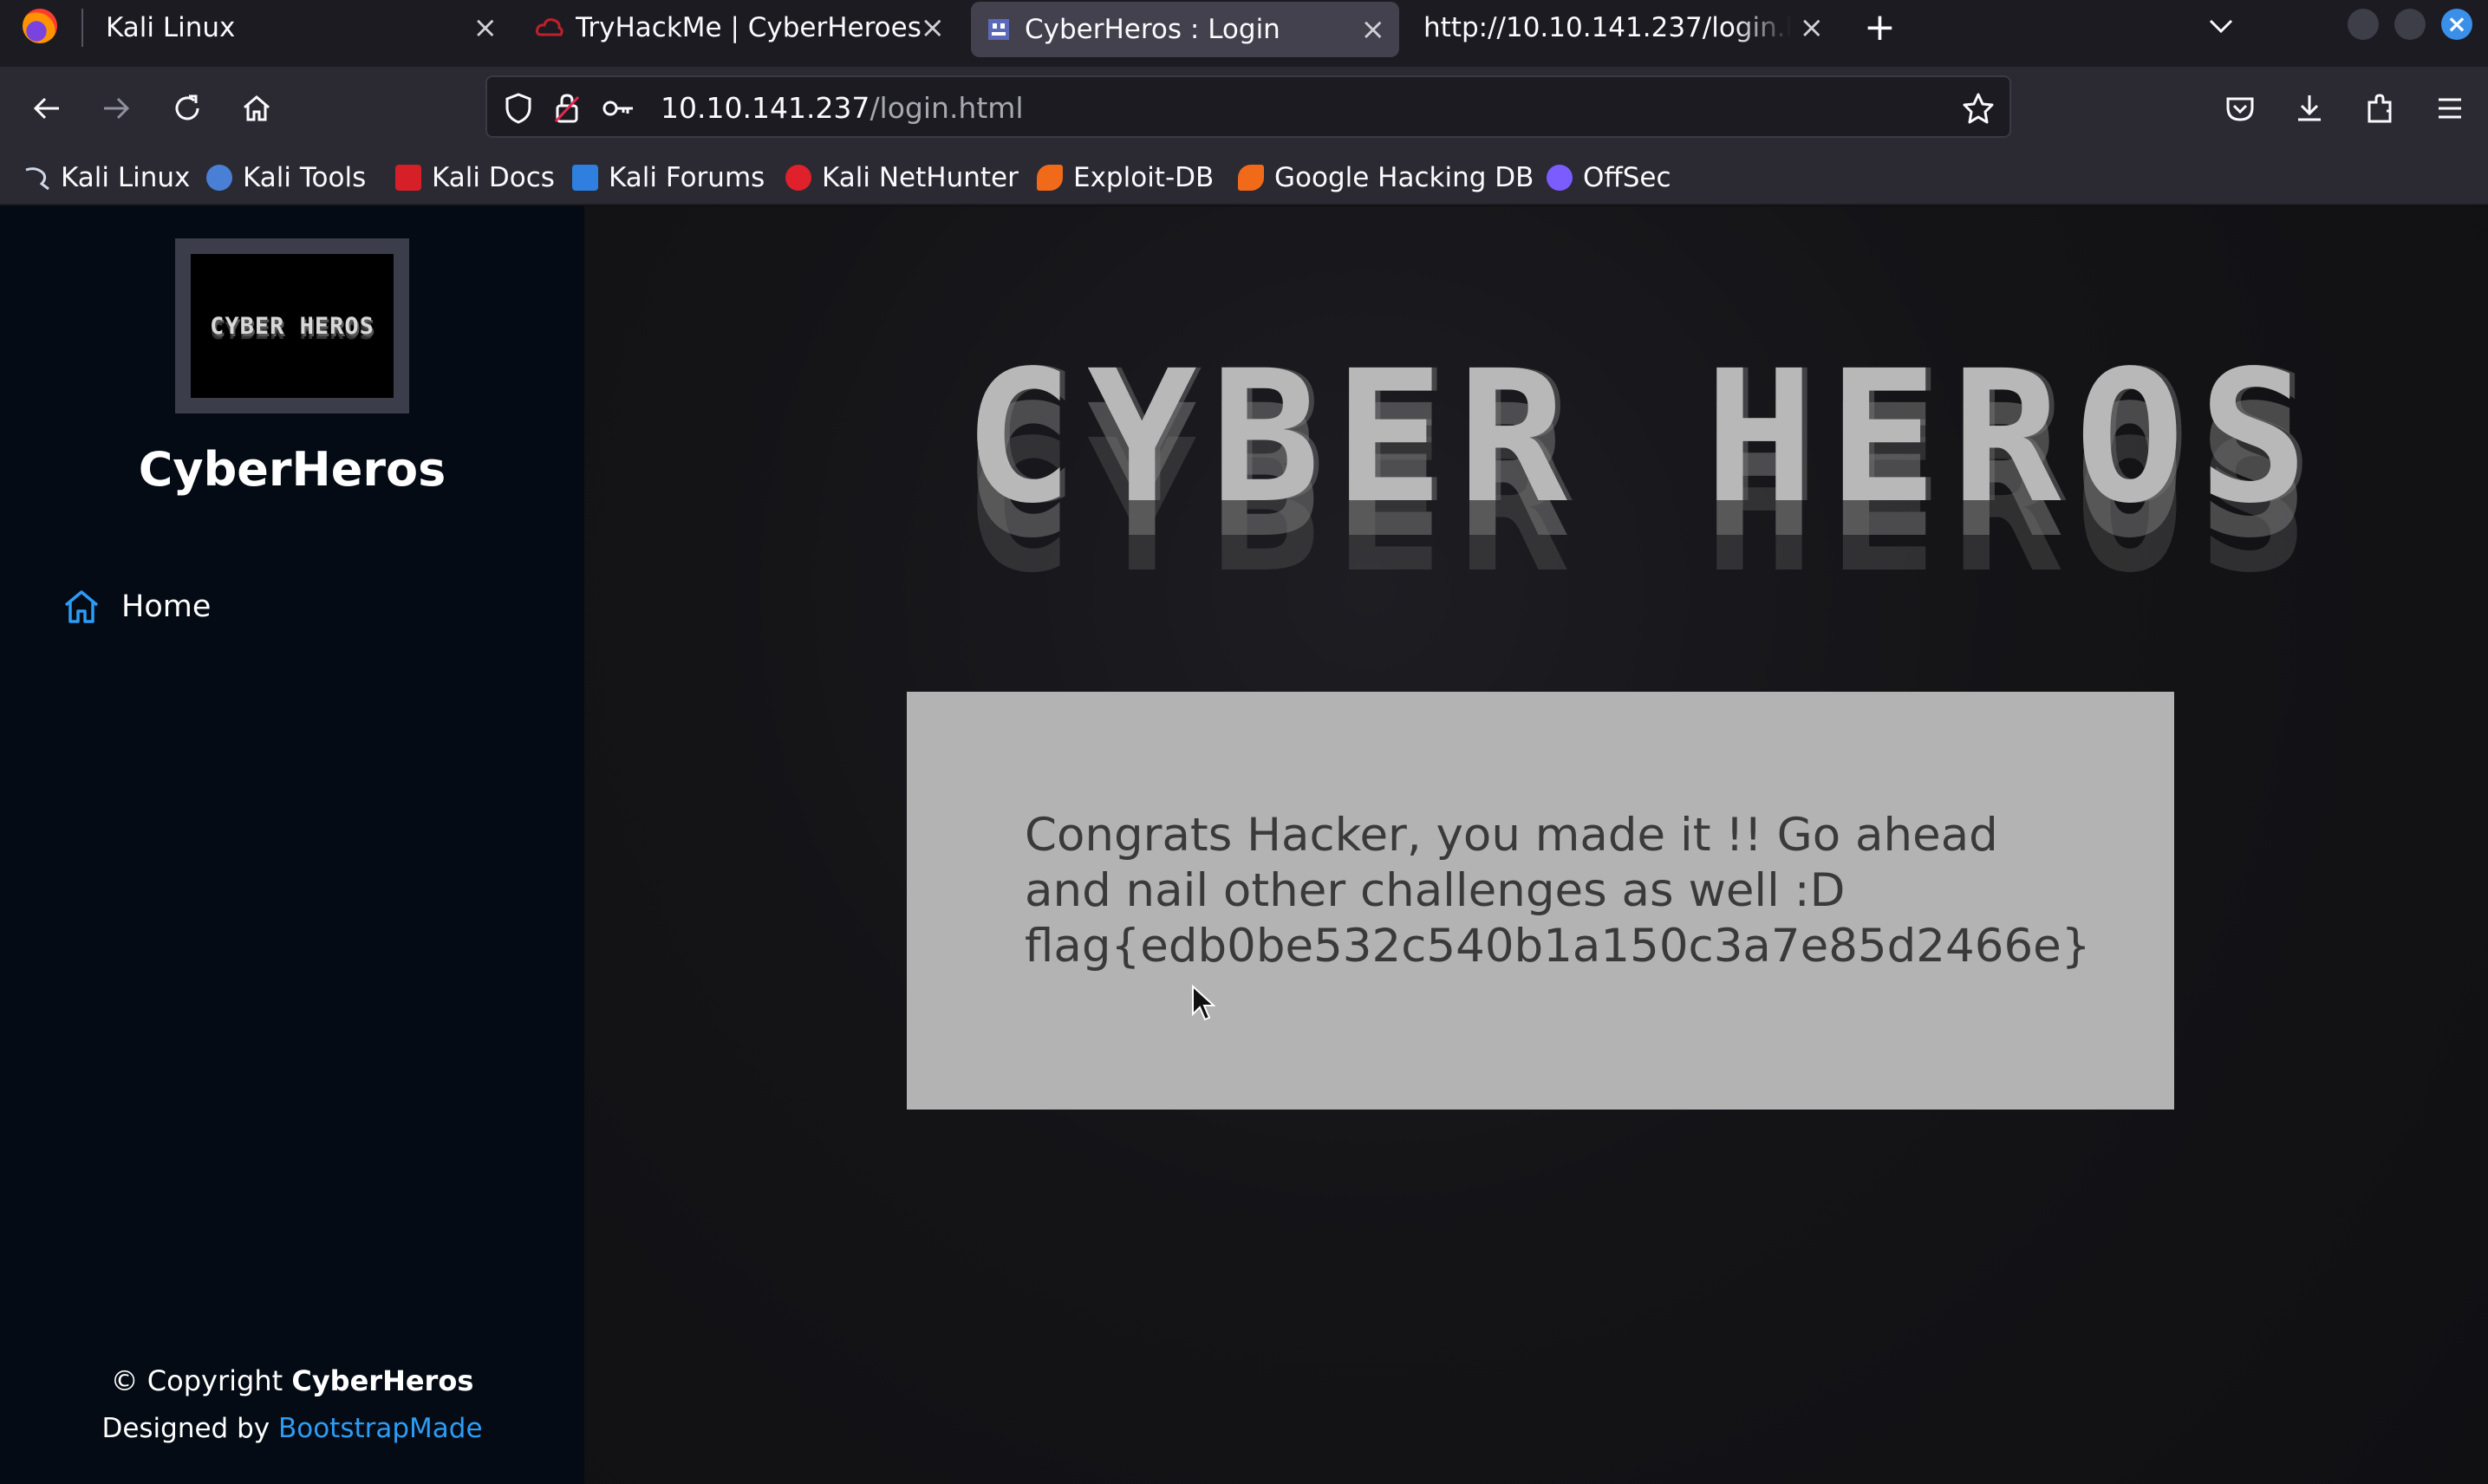 The width and height of the screenshot is (2488, 1484). I want to click on site-name: CyberHeros, so click(292, 469).